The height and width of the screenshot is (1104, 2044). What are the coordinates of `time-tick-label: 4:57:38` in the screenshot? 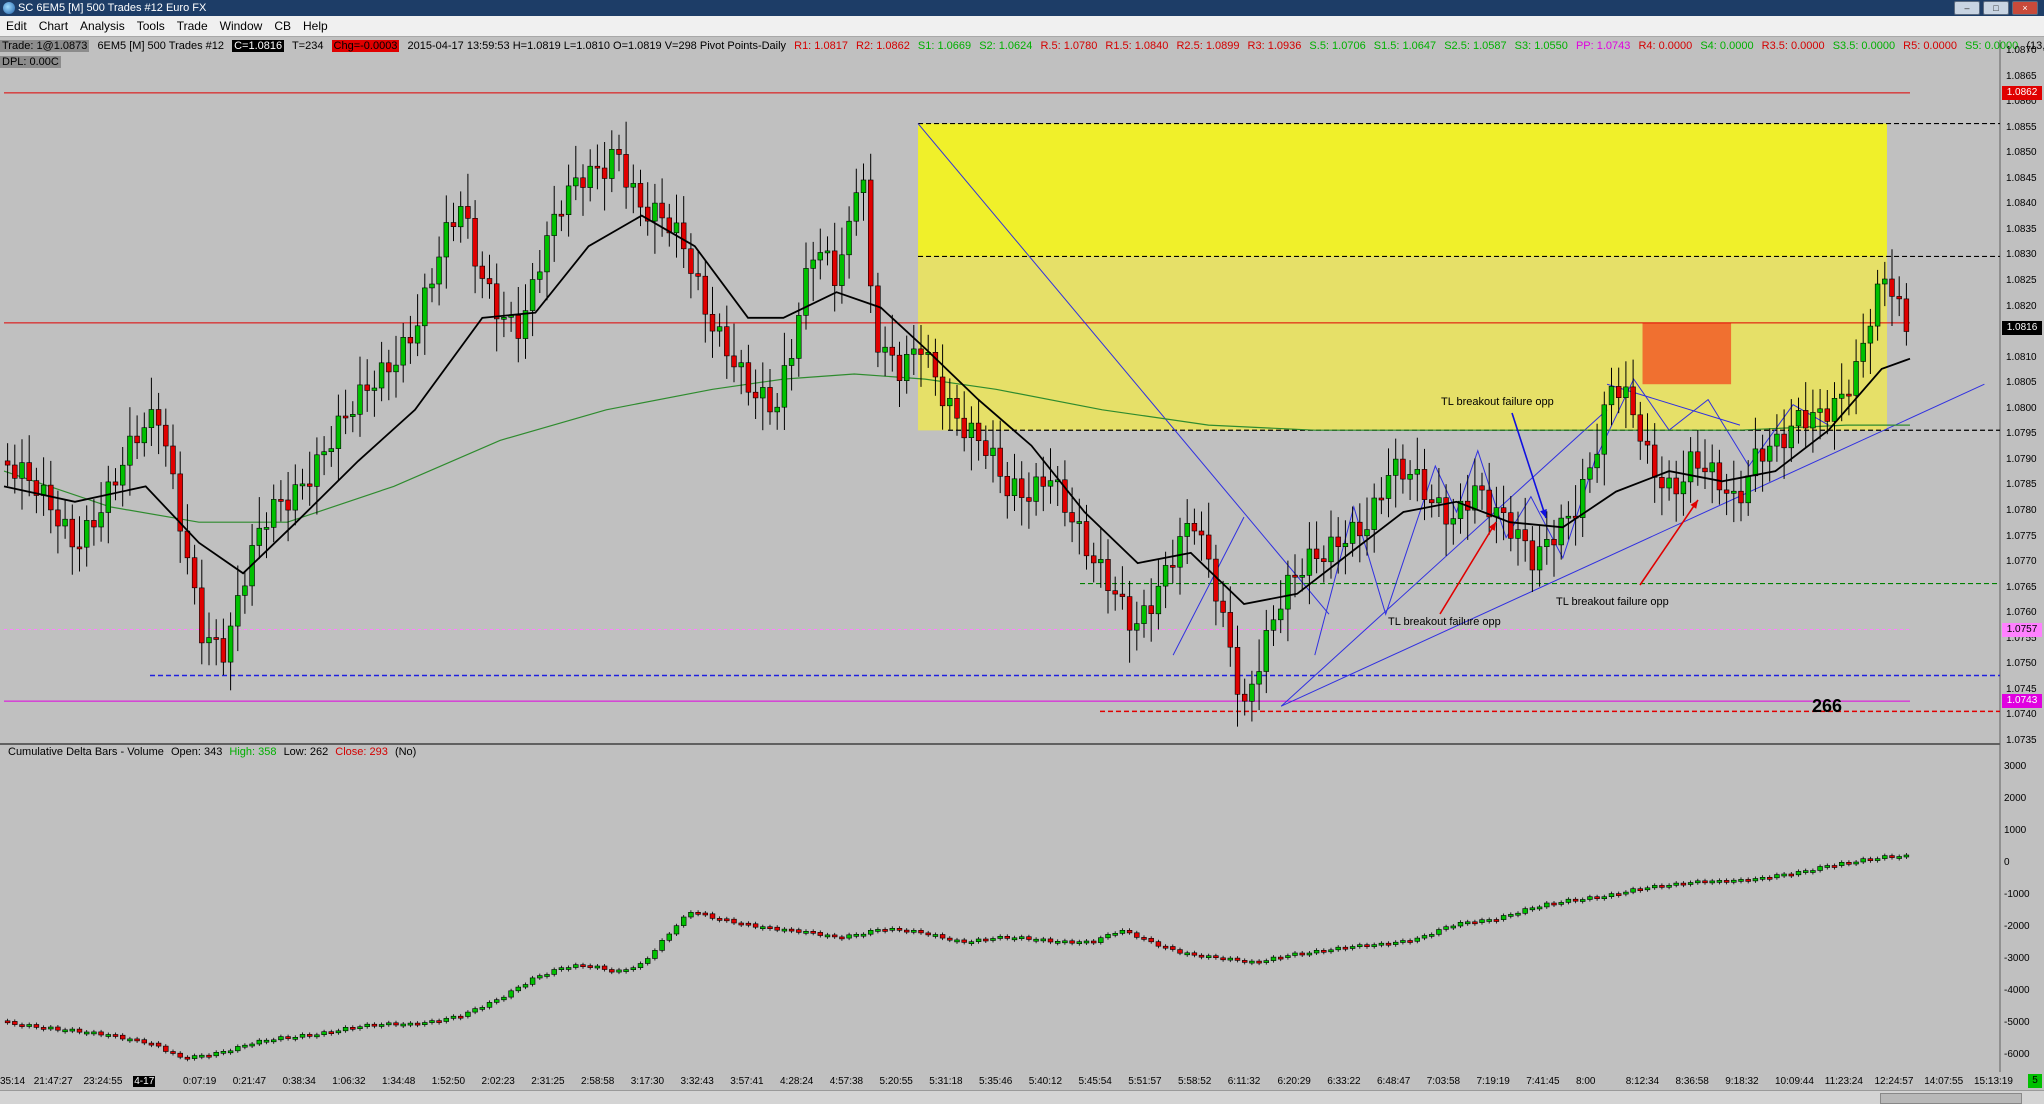 It's located at (846, 1081).